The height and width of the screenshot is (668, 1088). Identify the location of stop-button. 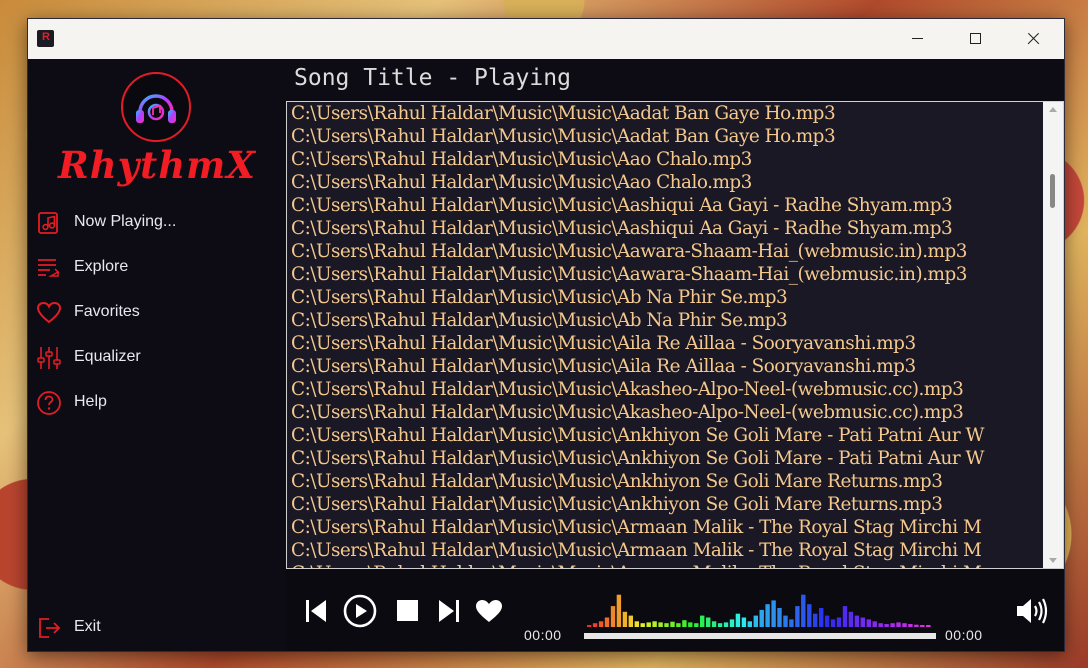
(407, 612).